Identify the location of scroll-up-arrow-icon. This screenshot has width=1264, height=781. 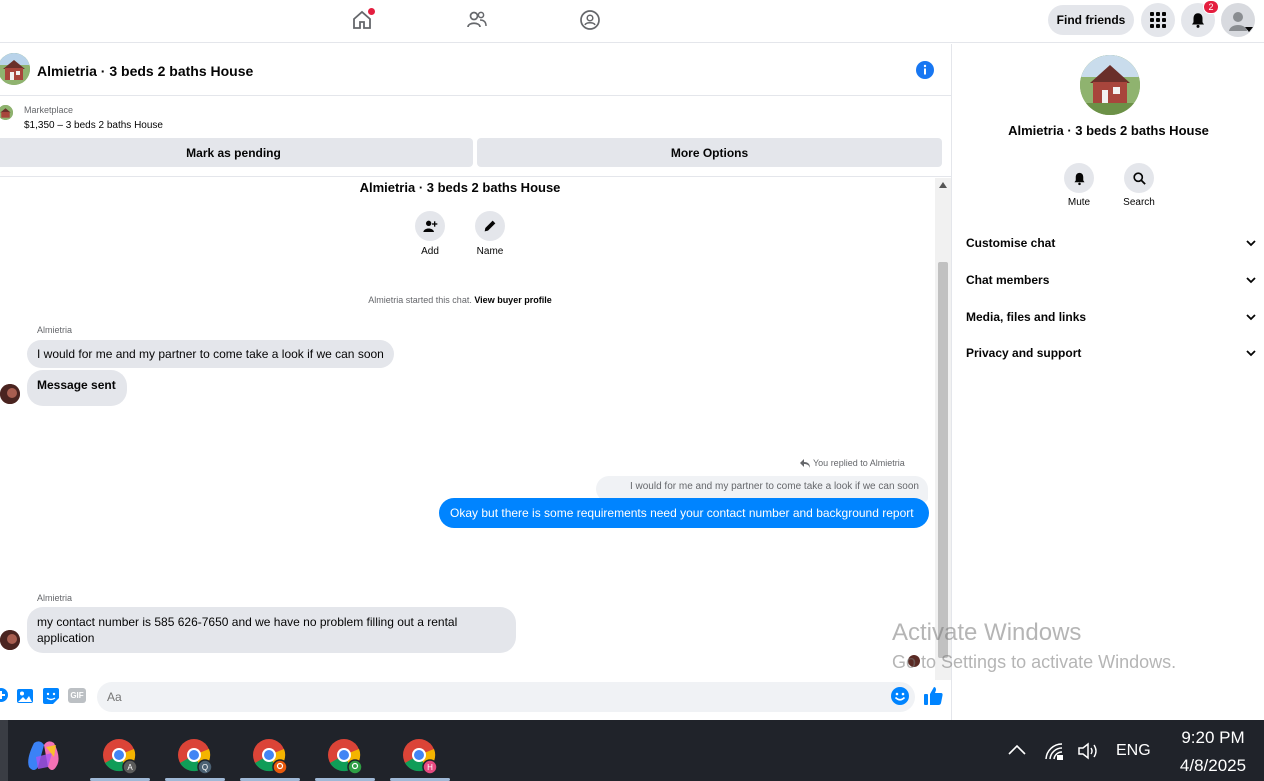
(943, 185).